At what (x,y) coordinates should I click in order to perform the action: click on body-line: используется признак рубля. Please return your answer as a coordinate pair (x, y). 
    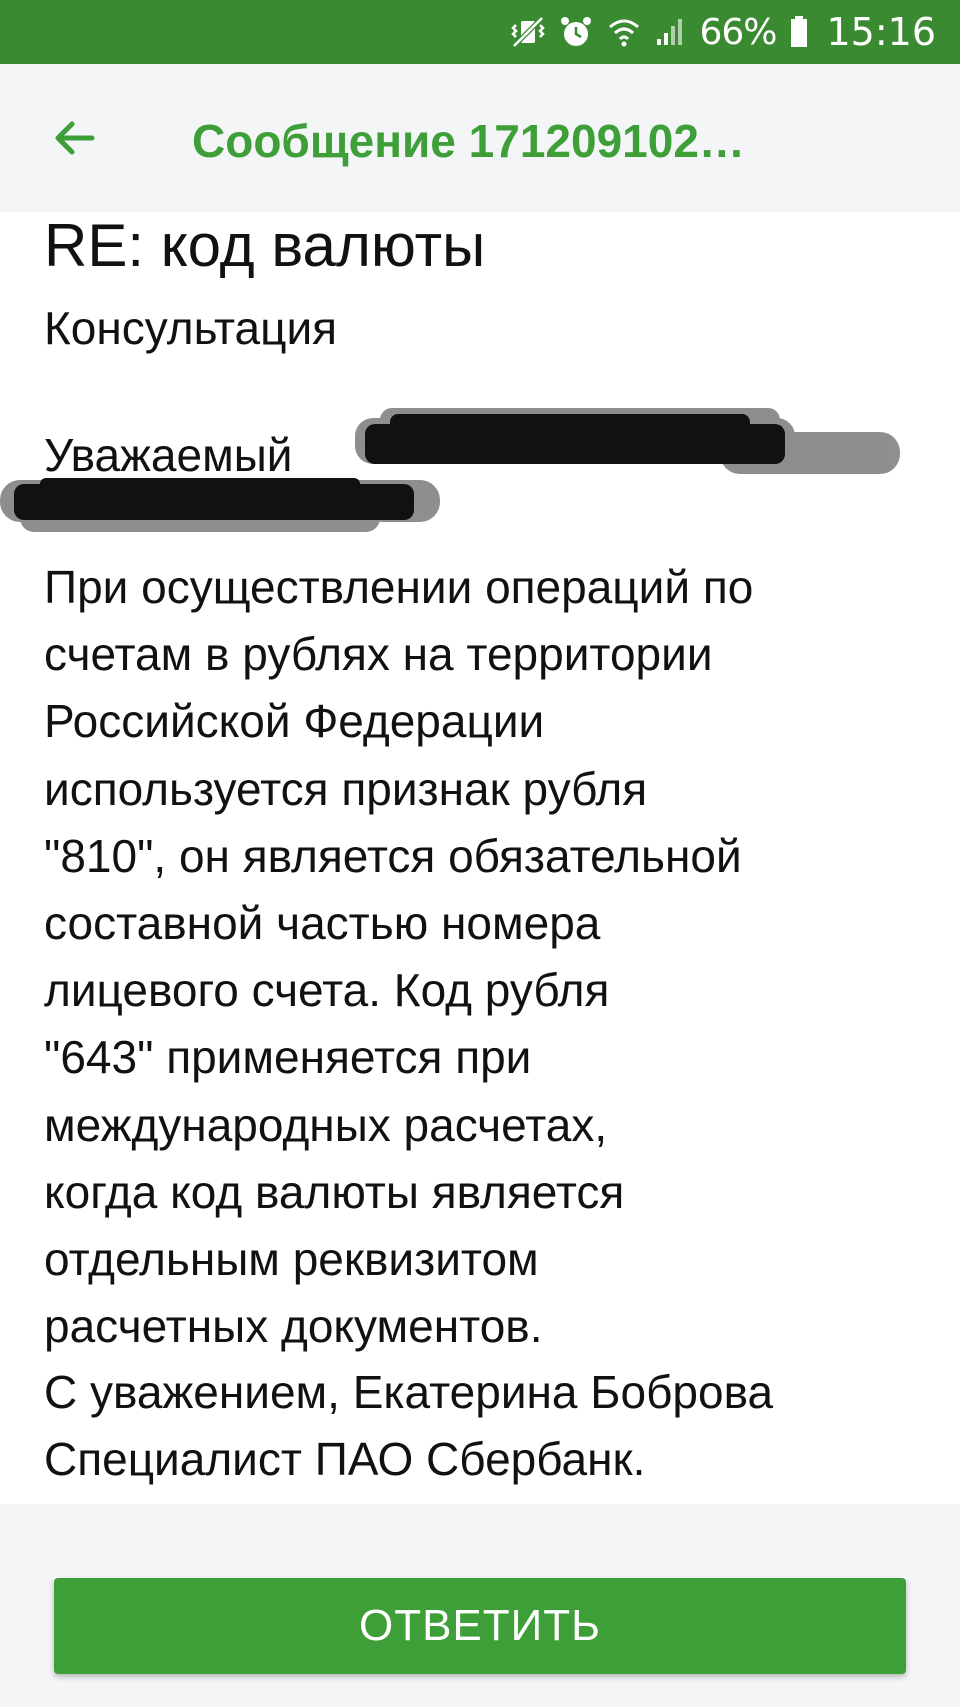
    Looking at the image, I should click on (346, 788).